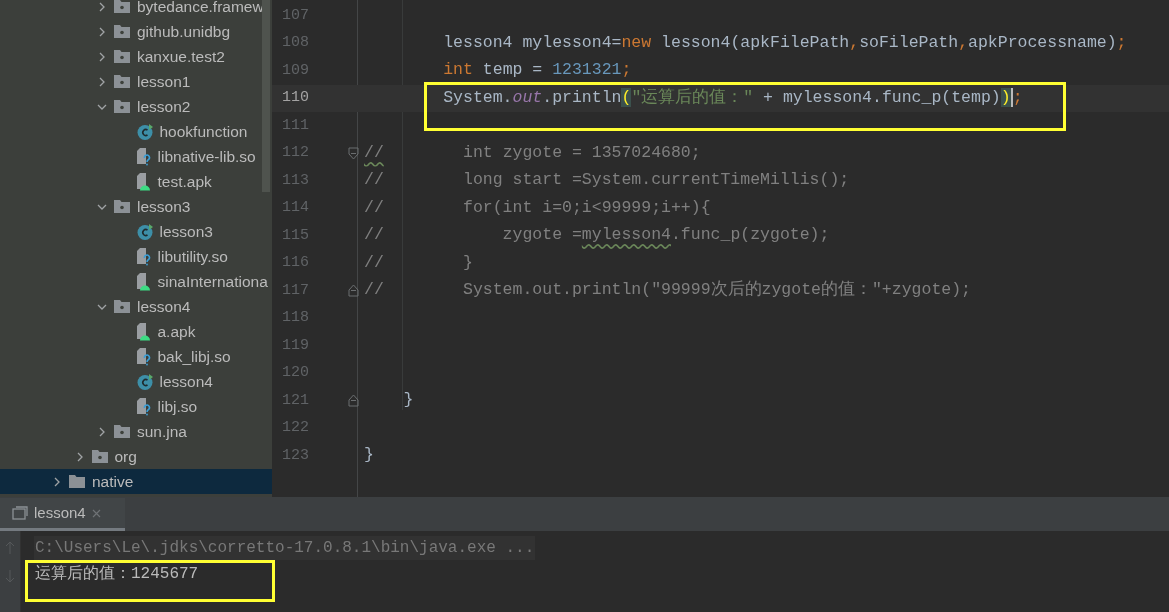  What do you see at coordinates (203, 131) in the screenshot?
I see `tree-item-label: hookfunction` at bounding box center [203, 131].